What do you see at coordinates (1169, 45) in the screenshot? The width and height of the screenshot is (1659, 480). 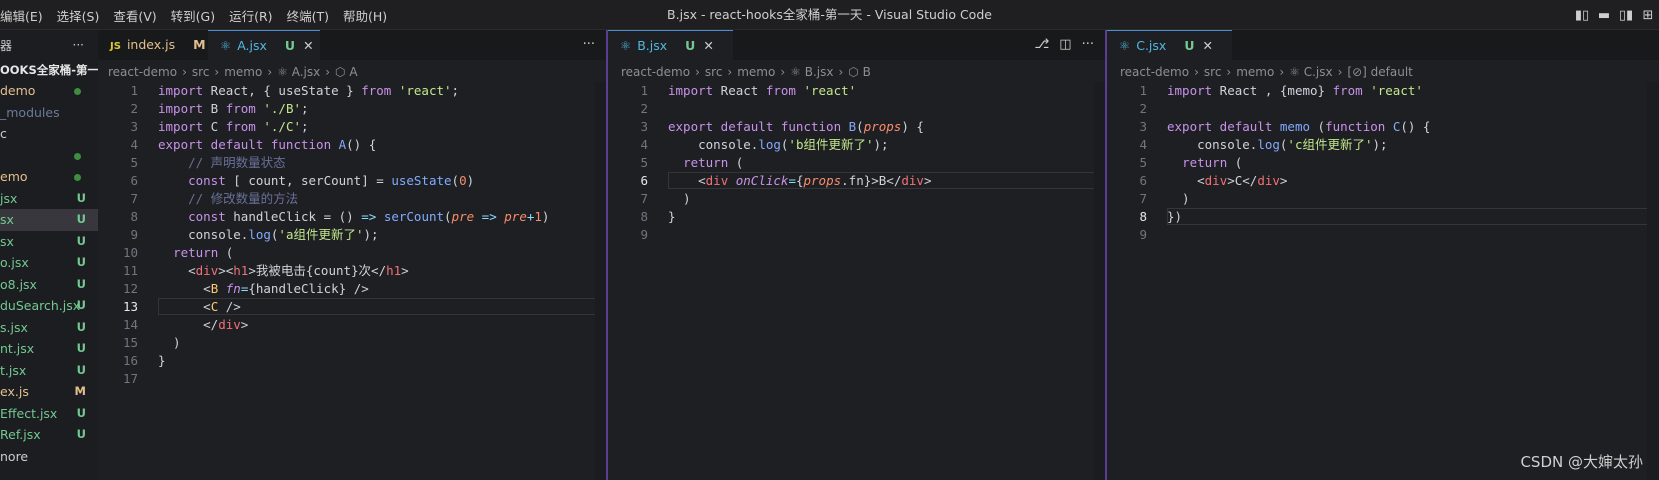 I see `editor-tab: ⚛ C.jsx U ✕` at bounding box center [1169, 45].